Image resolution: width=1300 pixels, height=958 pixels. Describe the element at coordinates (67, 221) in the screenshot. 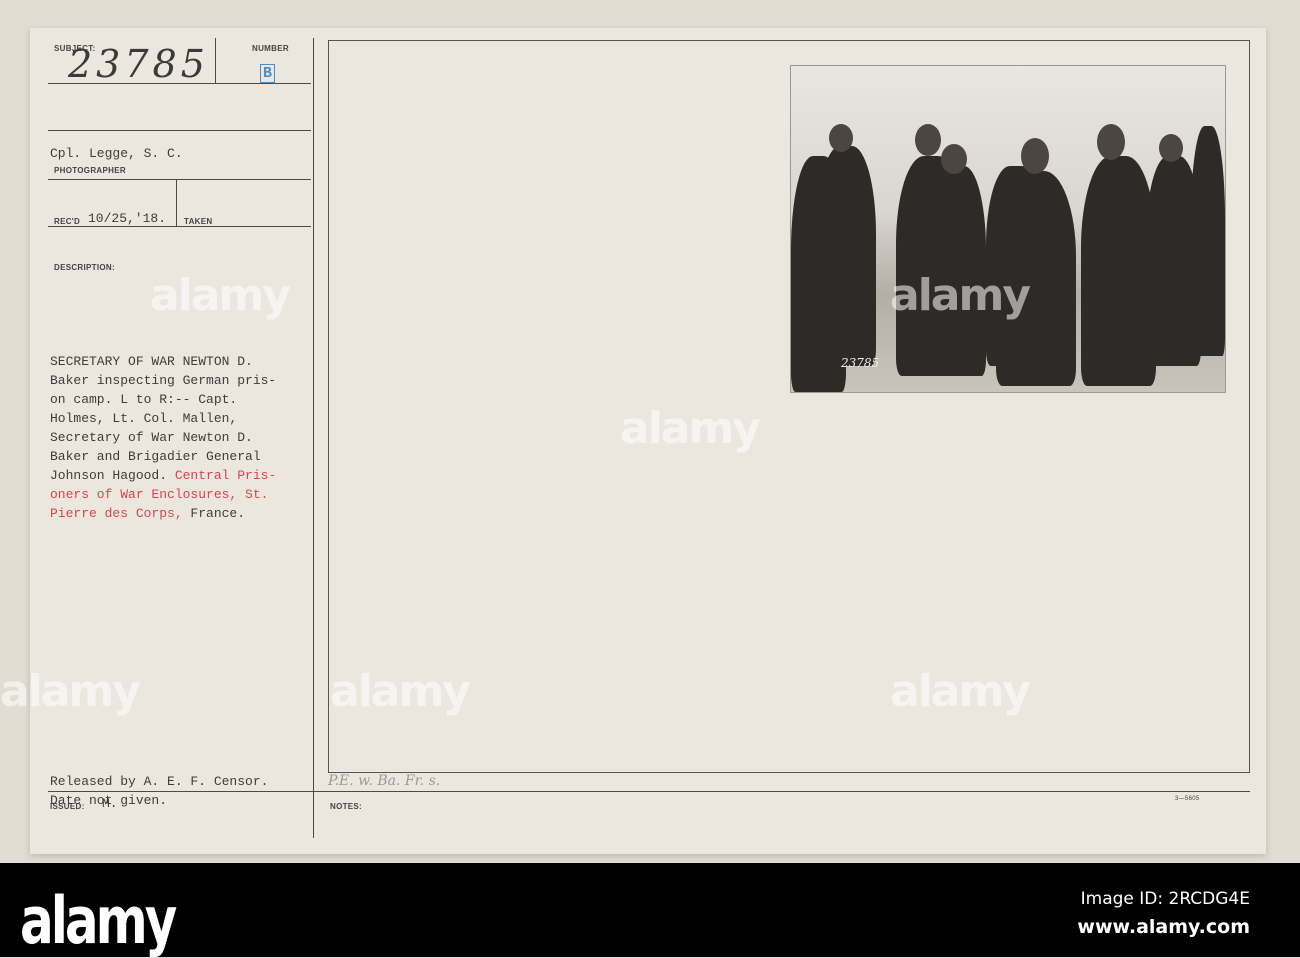

I see `recd-label: REC'D` at that location.